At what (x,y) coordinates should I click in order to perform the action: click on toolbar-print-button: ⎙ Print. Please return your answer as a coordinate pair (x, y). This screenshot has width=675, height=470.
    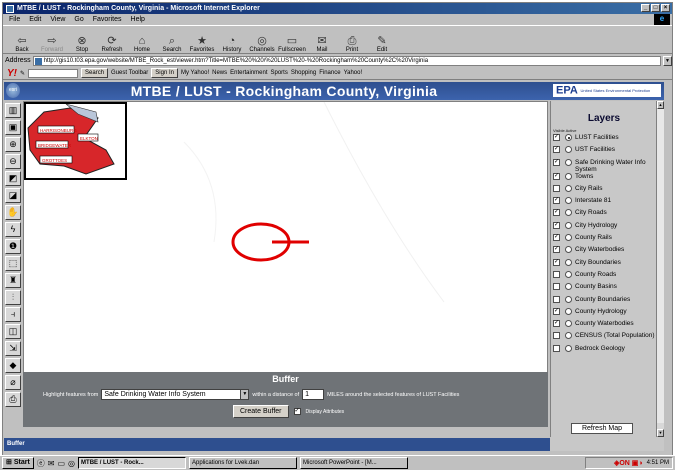
    Looking at the image, I should click on (352, 40).